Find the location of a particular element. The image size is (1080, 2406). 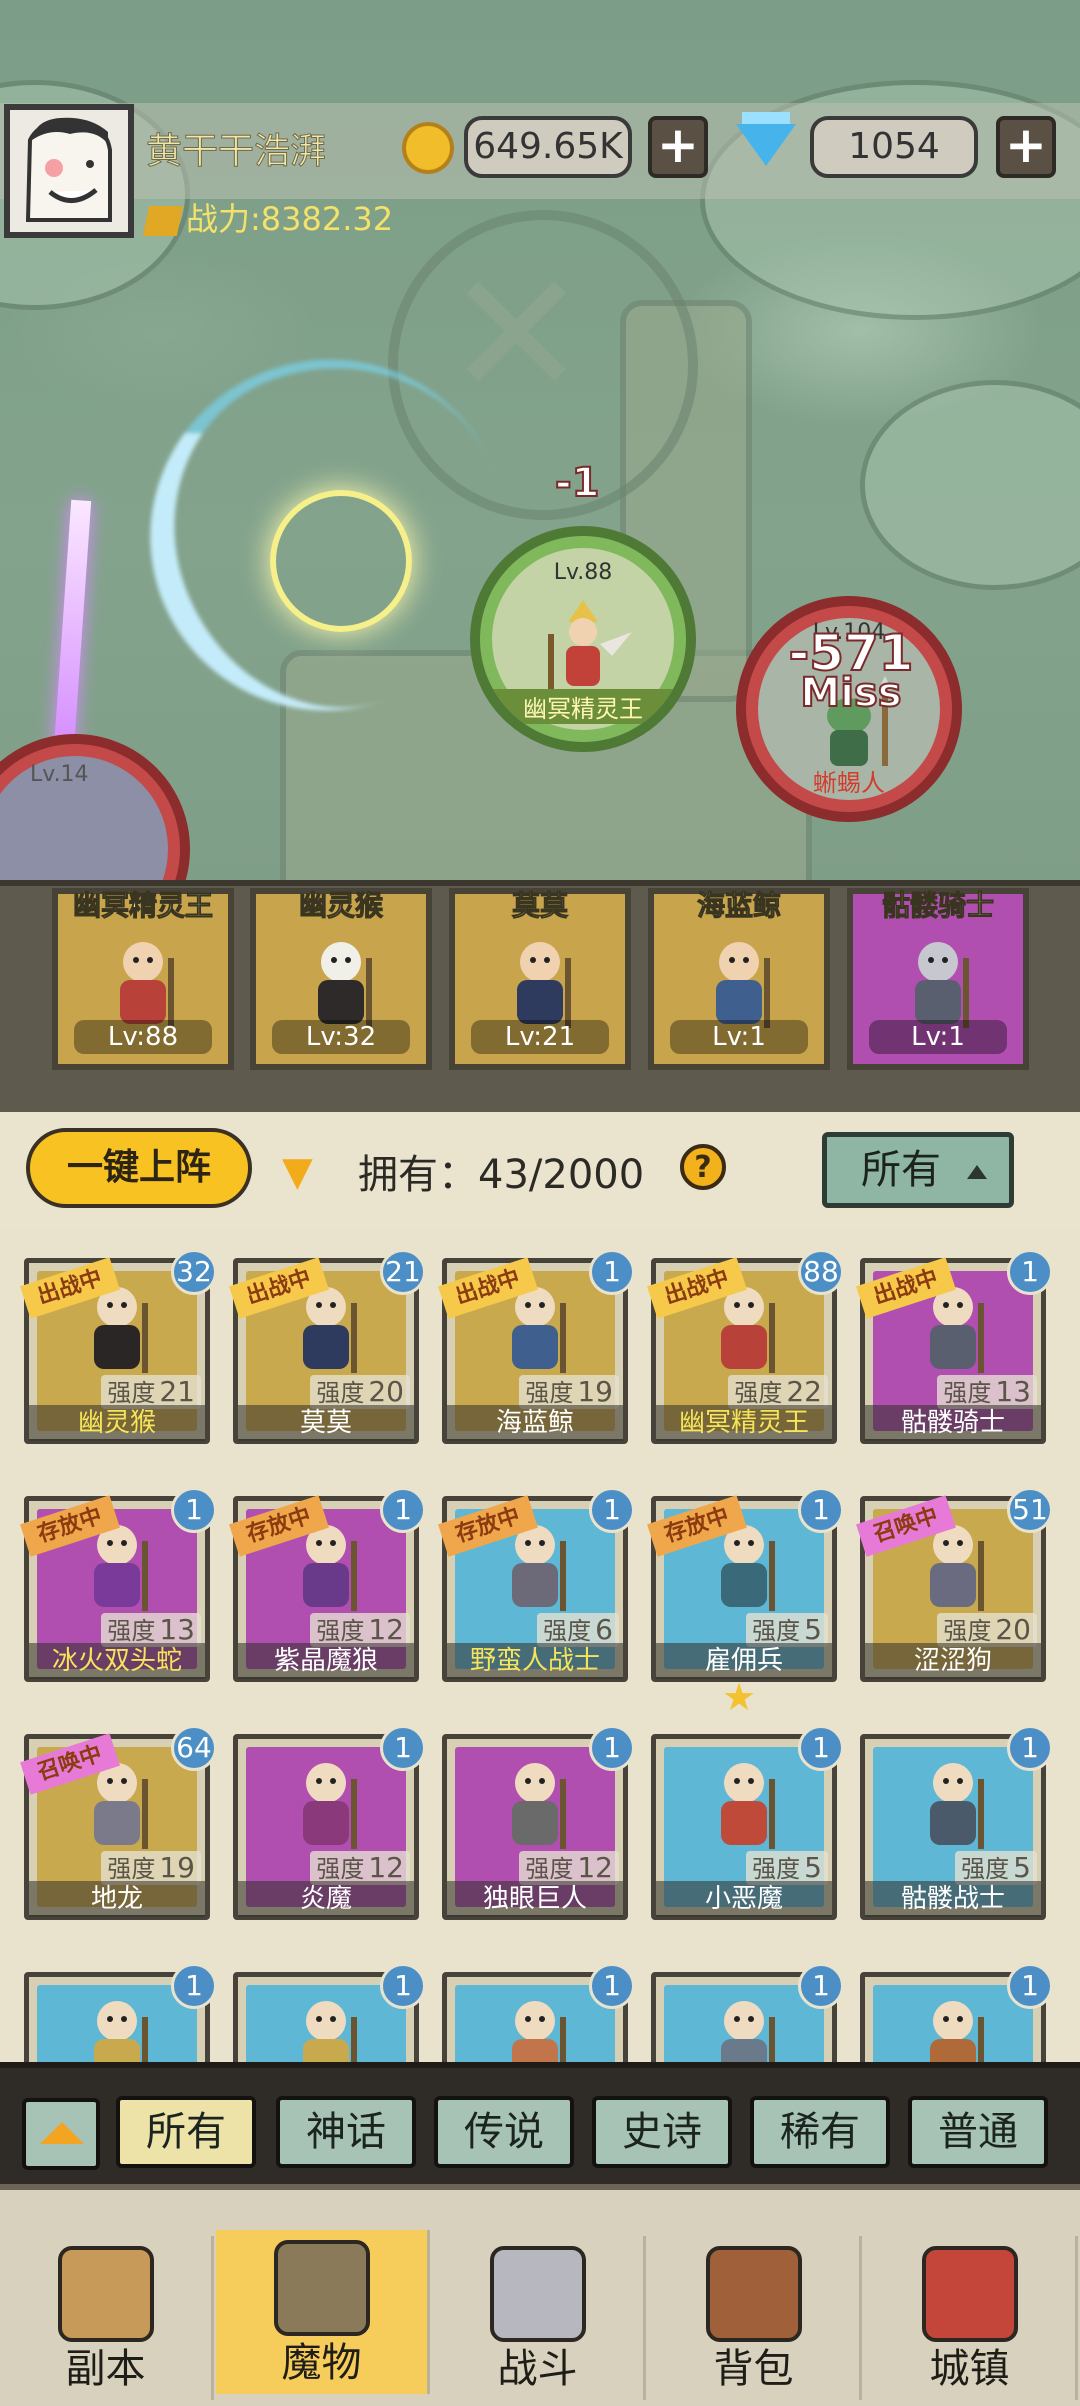

rarity-filter-button: 所有 is located at coordinates (186, 2132).